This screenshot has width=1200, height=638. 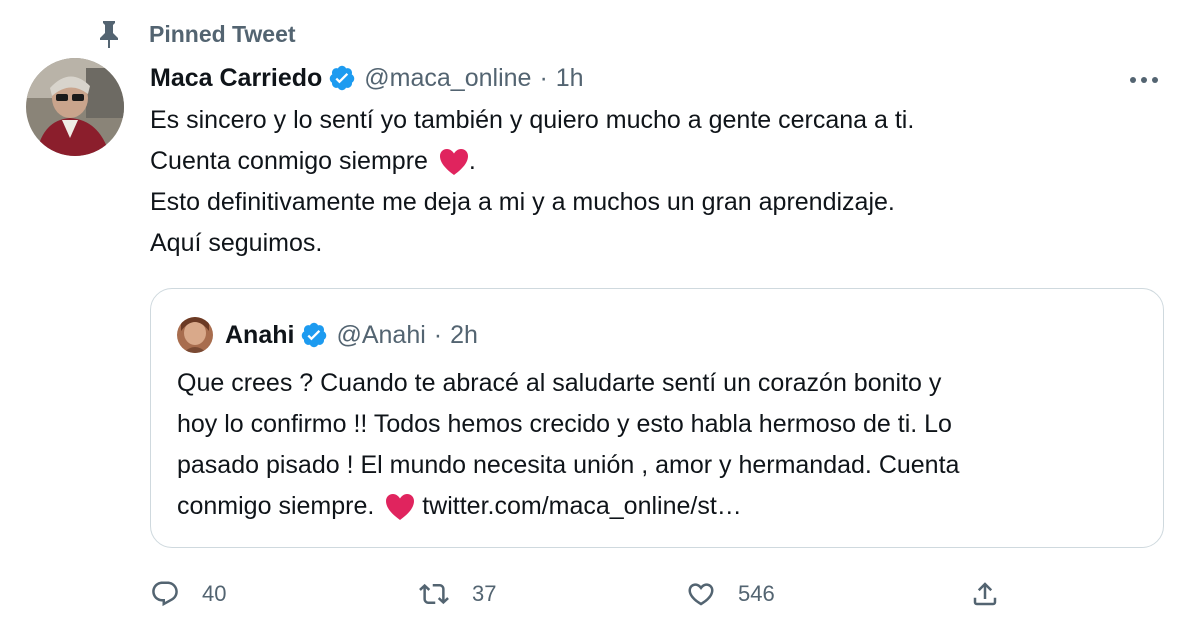 What do you see at coordinates (188, 594) in the screenshot?
I see `reply-button: 40` at bounding box center [188, 594].